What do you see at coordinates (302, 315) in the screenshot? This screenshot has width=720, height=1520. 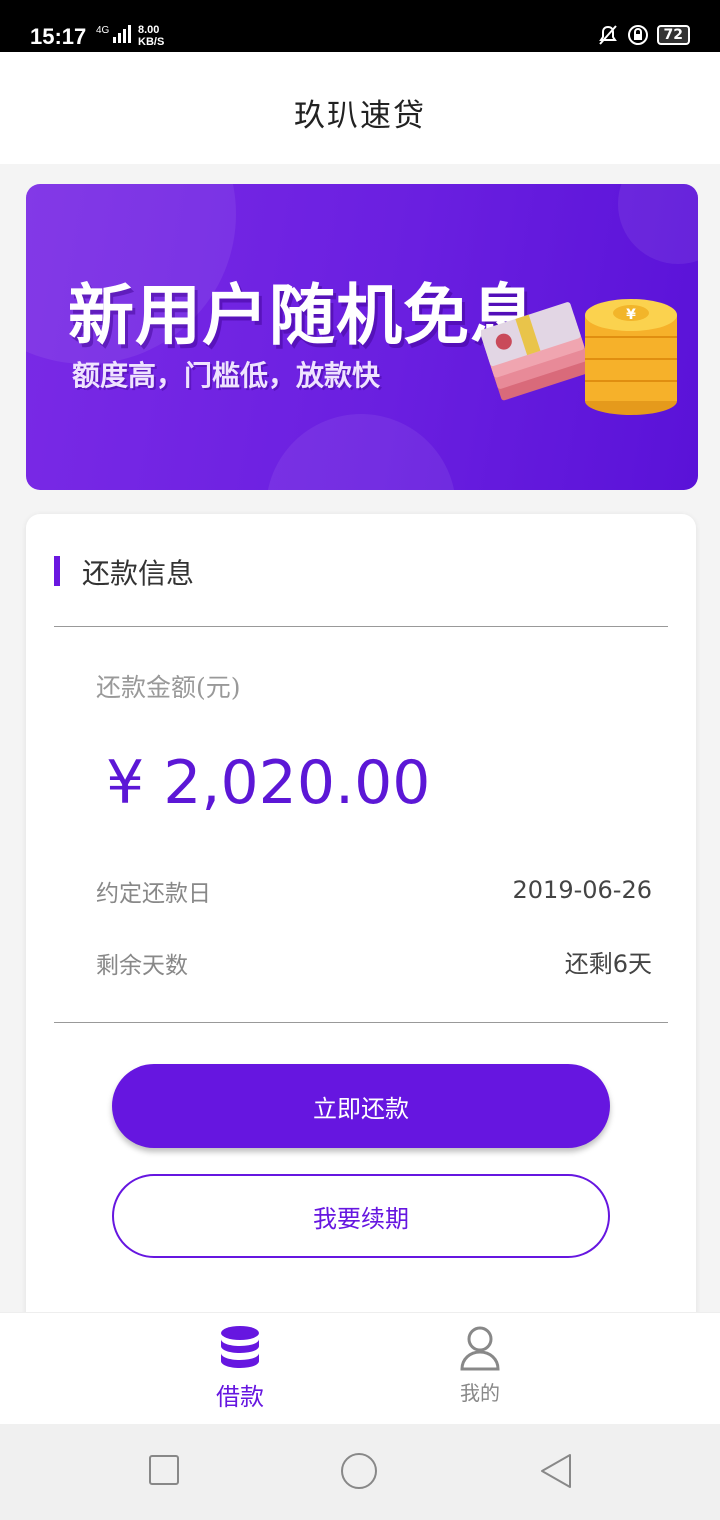 I see `banner-title: 新用户随机免息` at bounding box center [302, 315].